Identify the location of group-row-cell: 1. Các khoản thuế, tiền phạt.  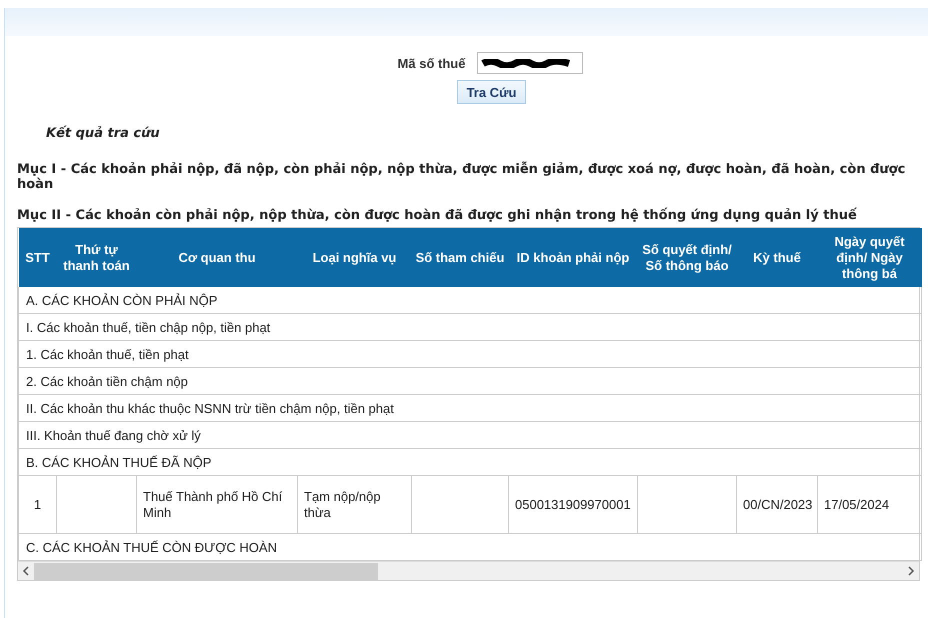
(470, 354).